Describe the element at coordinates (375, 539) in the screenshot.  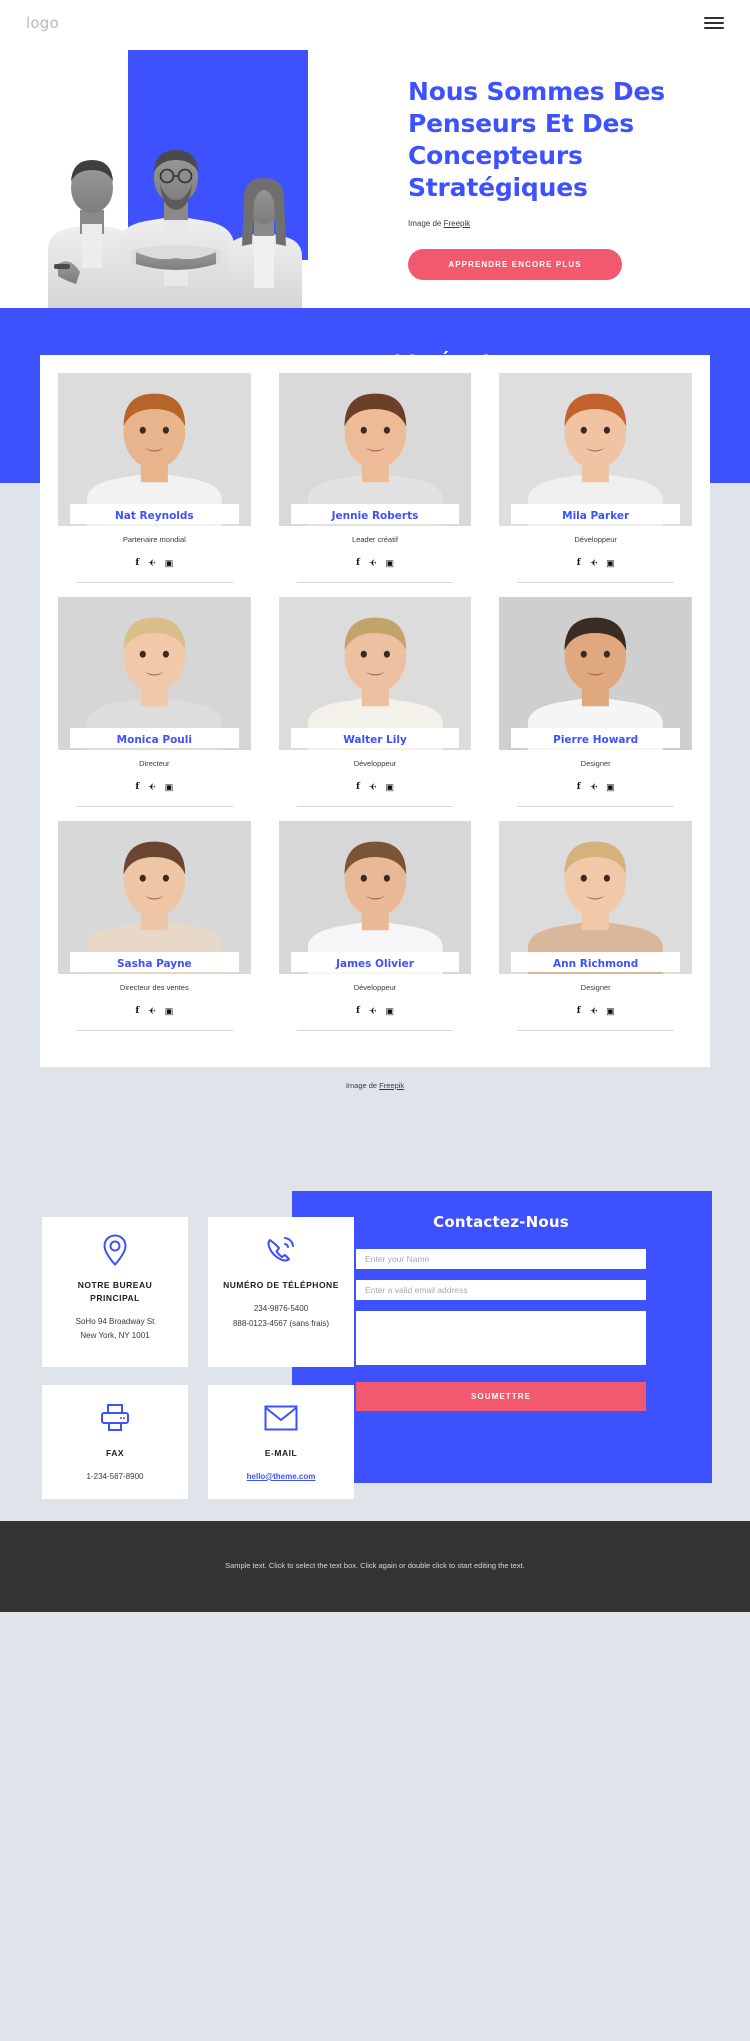
I see `member-role: Leader créatif` at that location.